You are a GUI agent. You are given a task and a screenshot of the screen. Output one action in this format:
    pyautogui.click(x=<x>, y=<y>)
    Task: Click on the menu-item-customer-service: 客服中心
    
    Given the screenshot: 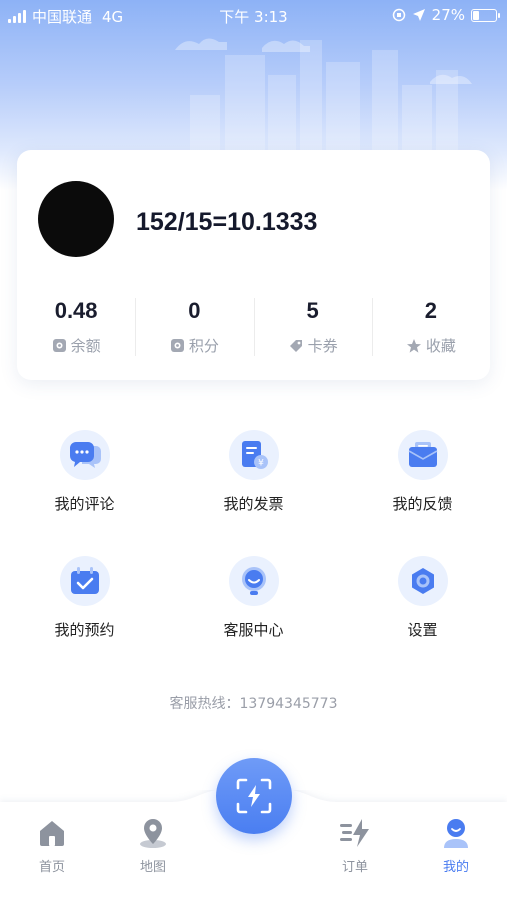 What is the action you would take?
    pyautogui.click(x=253, y=619)
    